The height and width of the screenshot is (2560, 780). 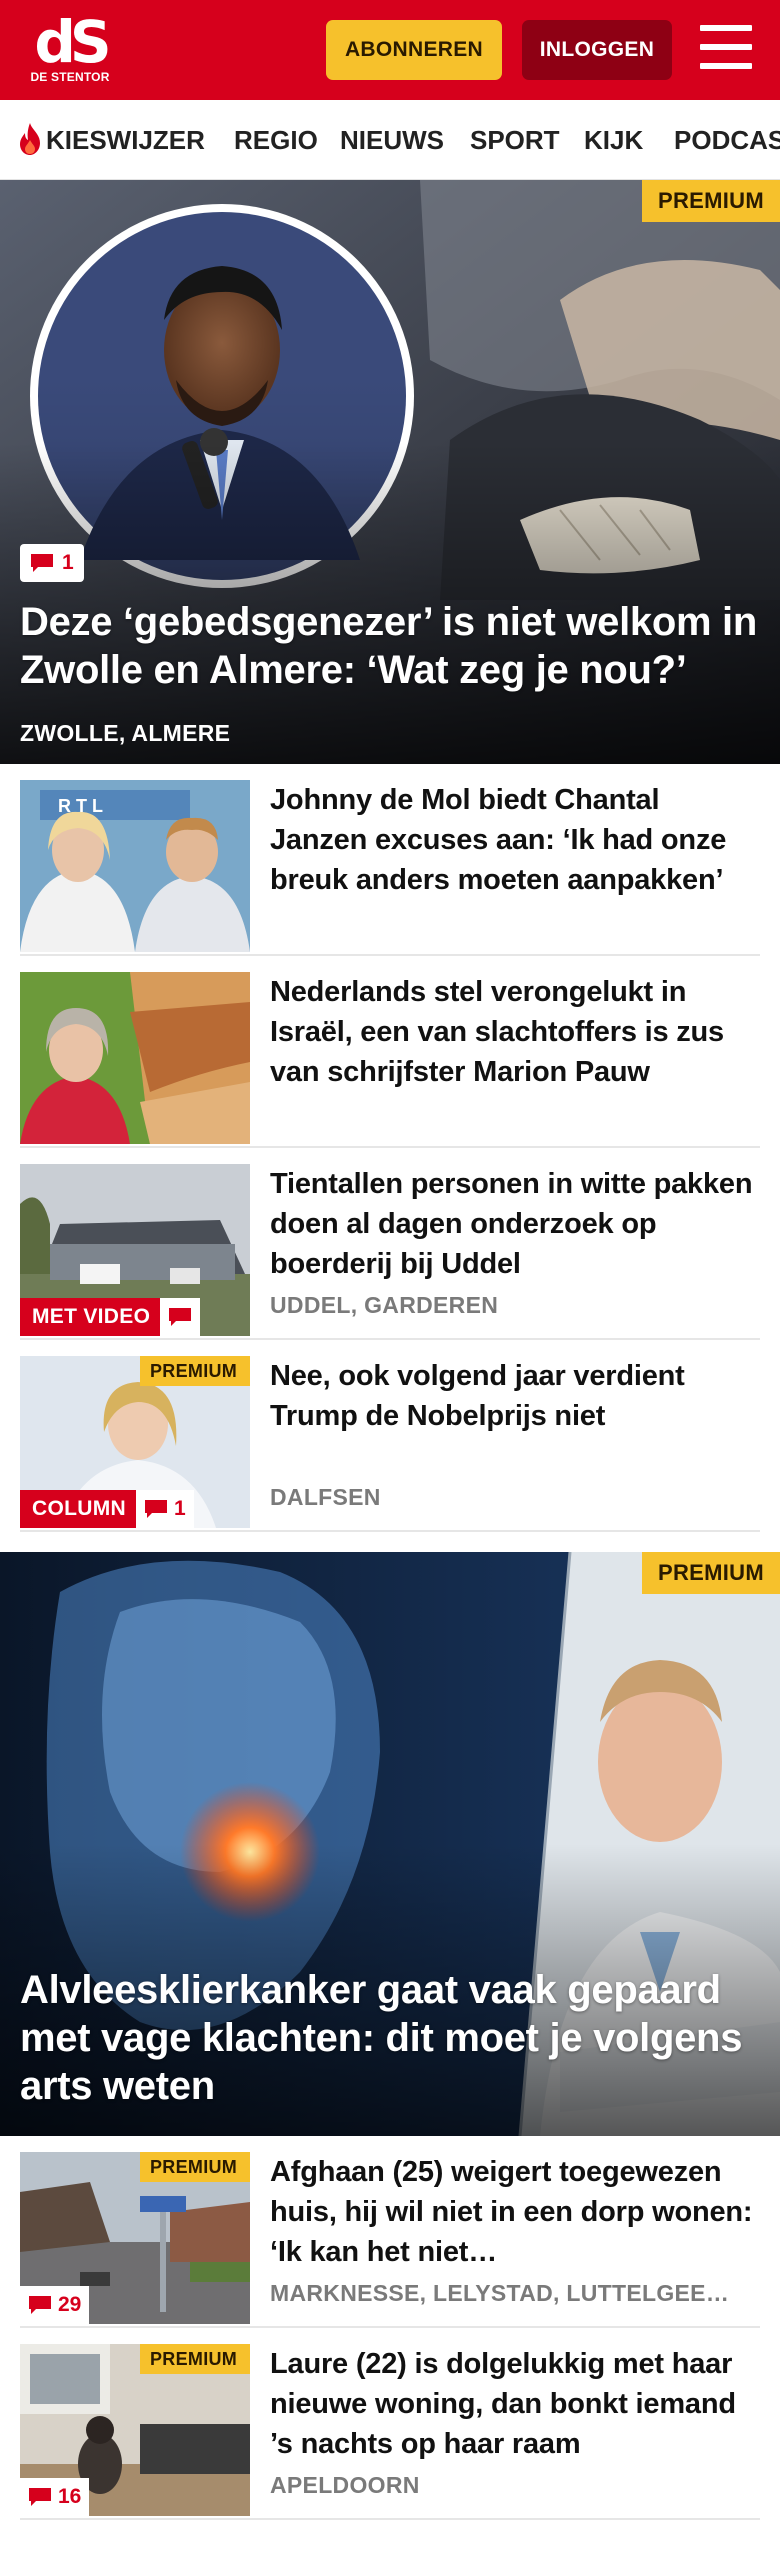 I want to click on nav-item-kijk: KIJK, so click(x=613, y=139).